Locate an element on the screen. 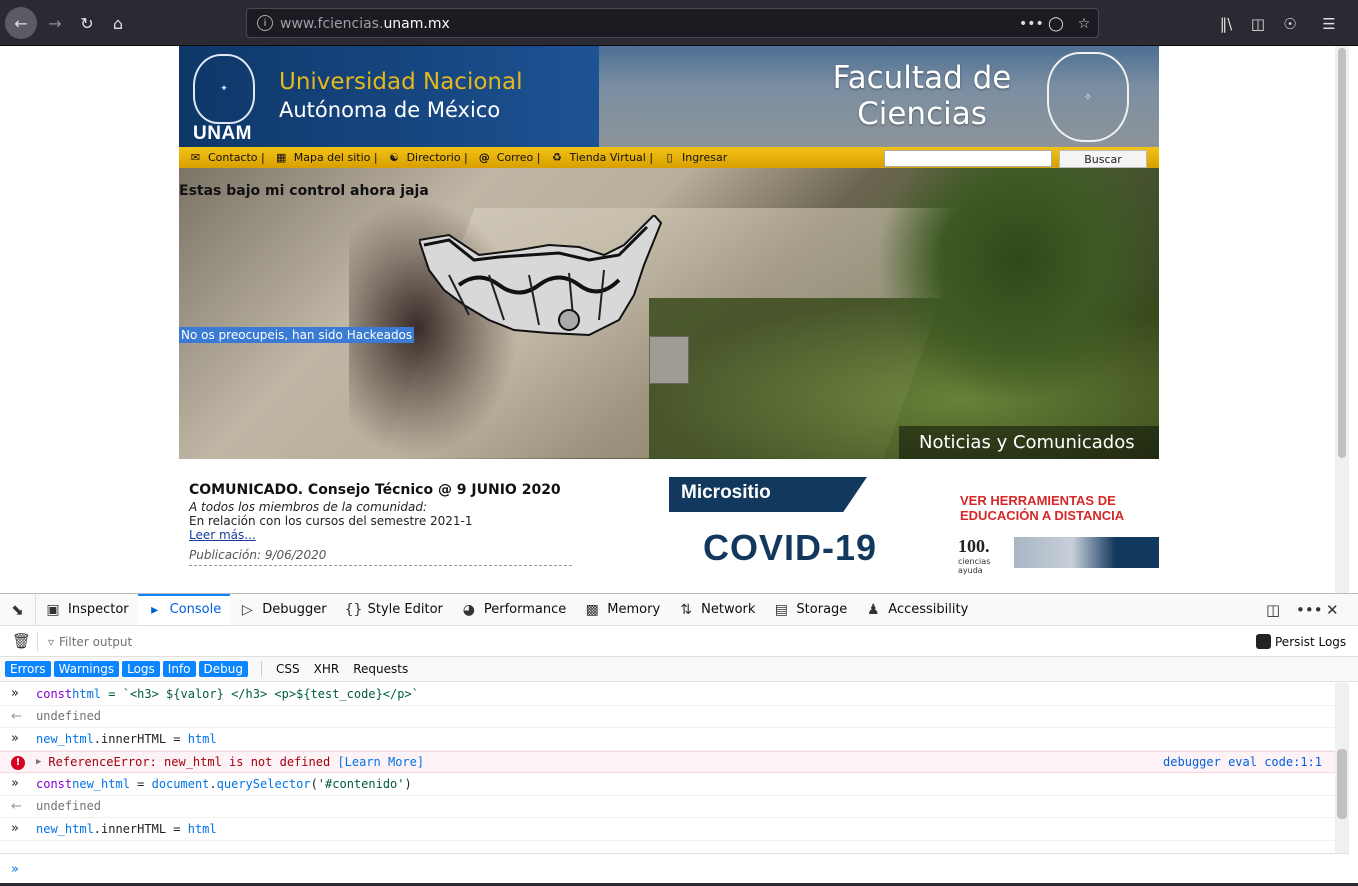 This screenshot has height=886, width=1358. filter-requests: Requests is located at coordinates (380, 669).